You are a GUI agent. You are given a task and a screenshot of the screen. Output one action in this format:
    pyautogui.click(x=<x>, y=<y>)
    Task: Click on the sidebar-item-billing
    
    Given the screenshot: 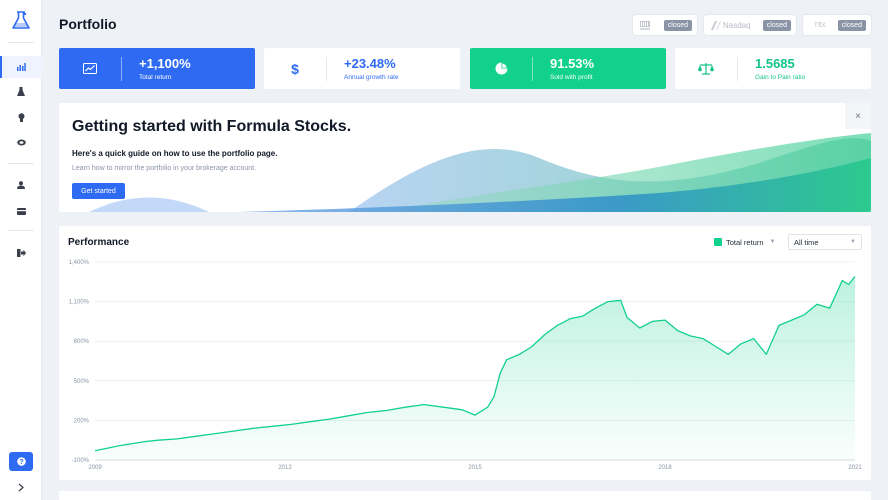 What is the action you would take?
    pyautogui.click(x=21, y=211)
    